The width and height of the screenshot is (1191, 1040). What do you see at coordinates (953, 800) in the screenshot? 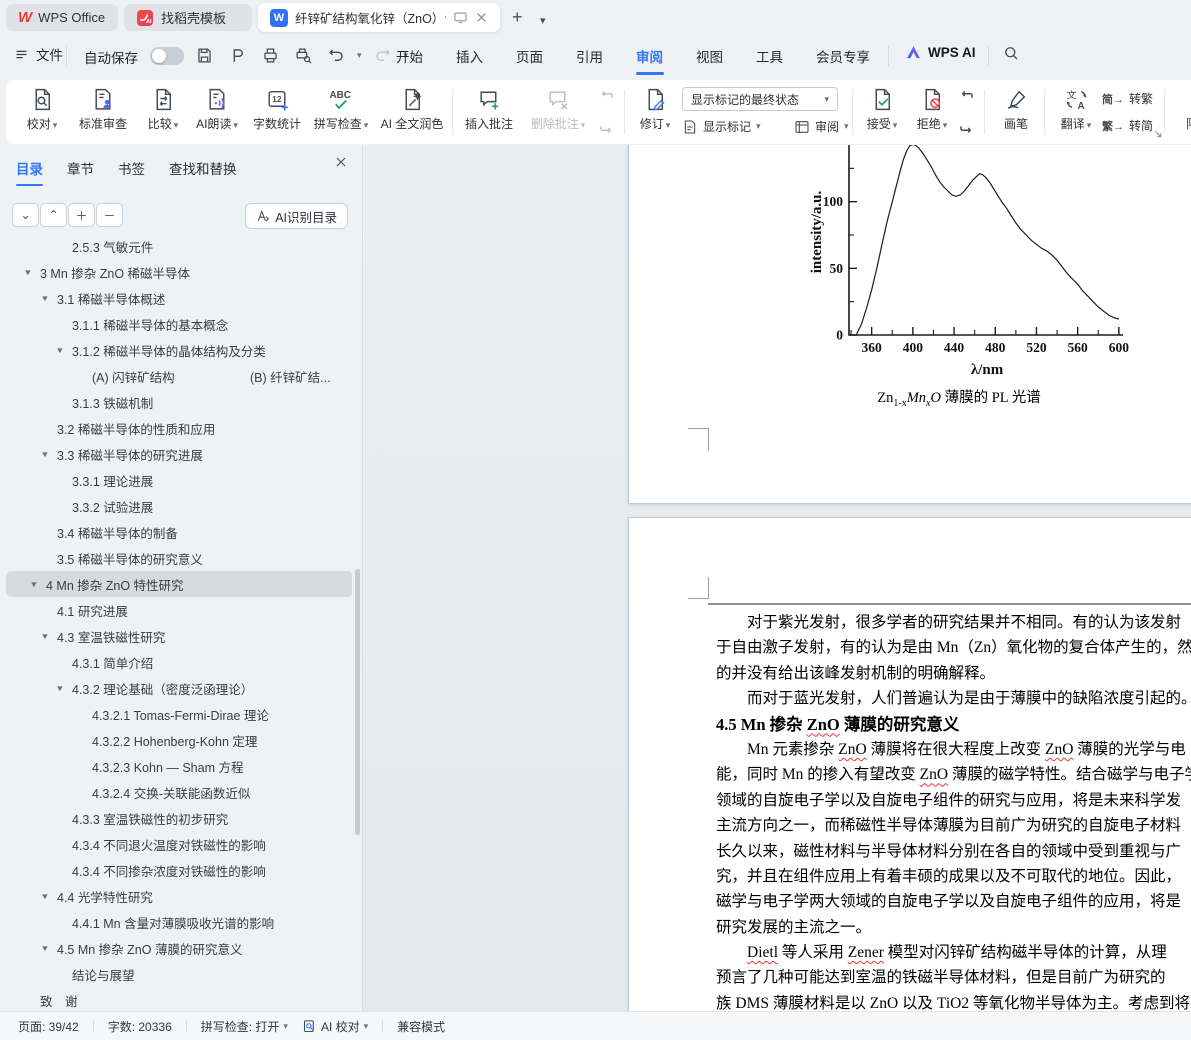
I see `doc-text-line: 领域的自旋电子学以及自旋电子组件的研究与应用，将是未来科学发` at bounding box center [953, 800].